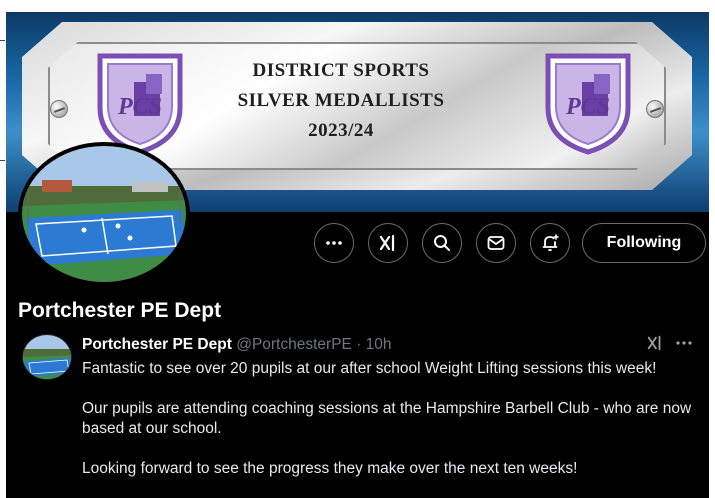 This screenshot has width=715, height=498. I want to click on tweet-handle: @PortchesterPE, so click(294, 344).